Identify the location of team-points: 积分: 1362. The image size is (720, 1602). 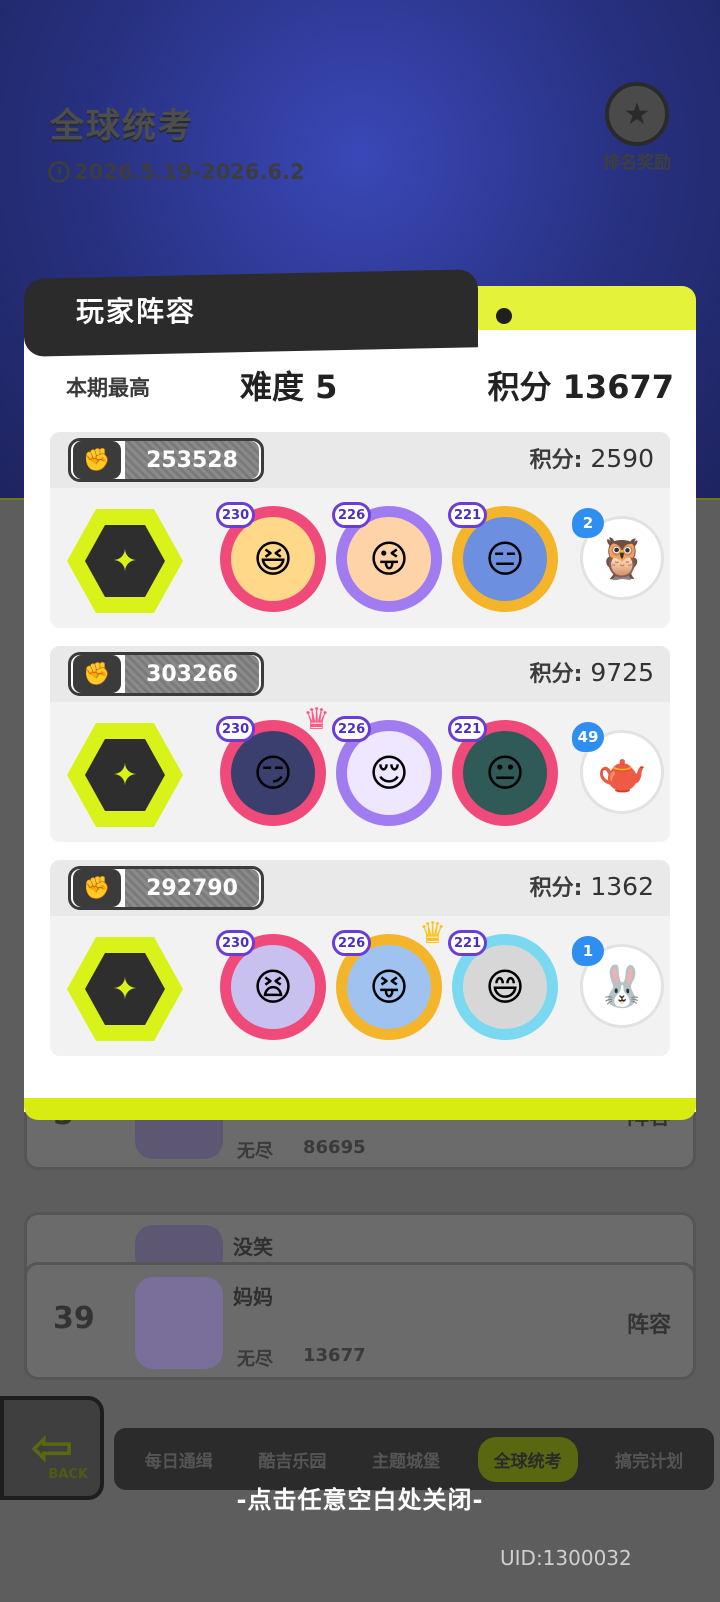
(592, 886).